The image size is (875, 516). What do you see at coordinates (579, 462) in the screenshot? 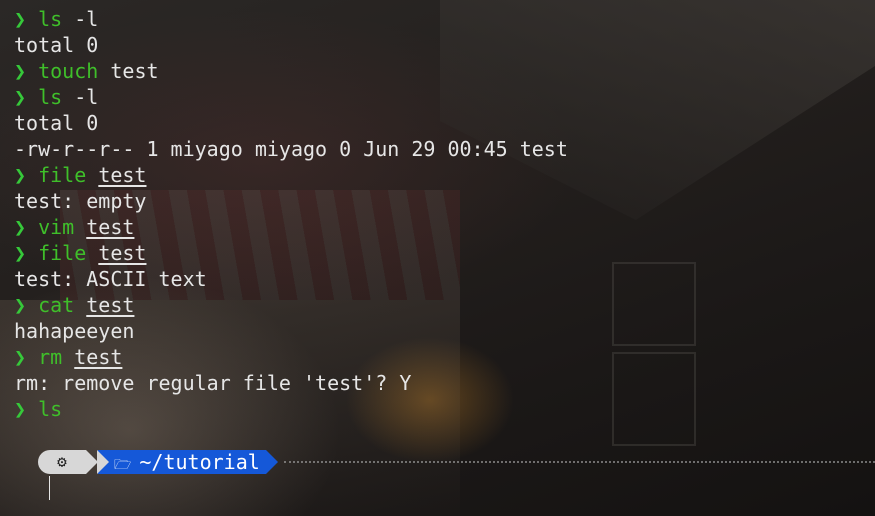
I see `prompt-filler-dots` at bounding box center [579, 462].